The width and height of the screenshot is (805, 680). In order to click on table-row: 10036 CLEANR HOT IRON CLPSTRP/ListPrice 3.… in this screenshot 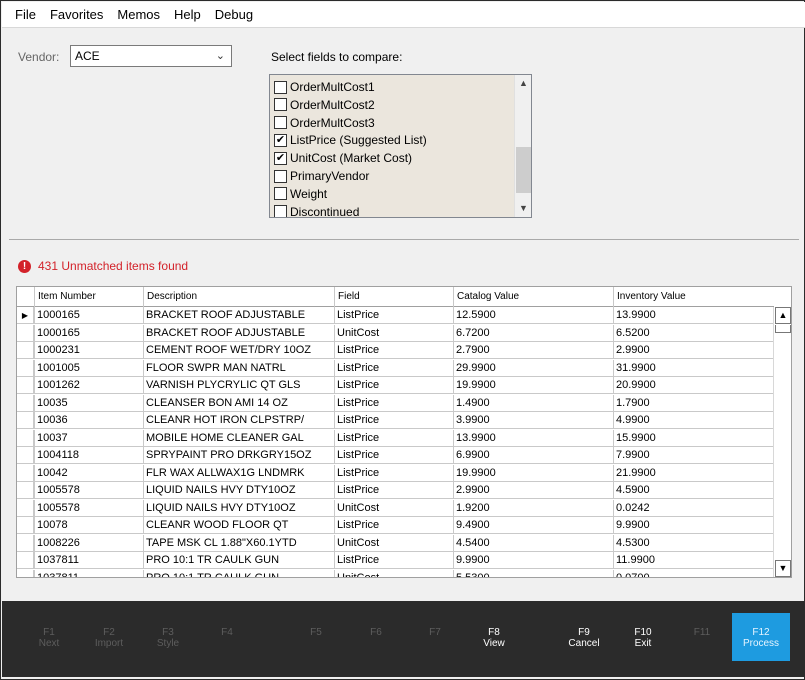, I will do `click(395, 420)`.